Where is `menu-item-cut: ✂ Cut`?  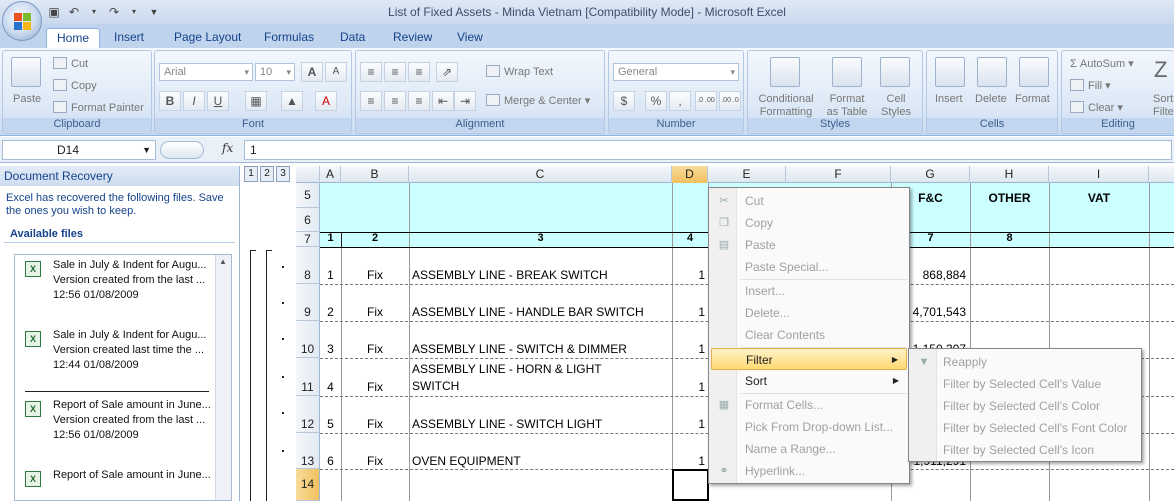
menu-item-cut: ✂ Cut is located at coordinates (809, 201).